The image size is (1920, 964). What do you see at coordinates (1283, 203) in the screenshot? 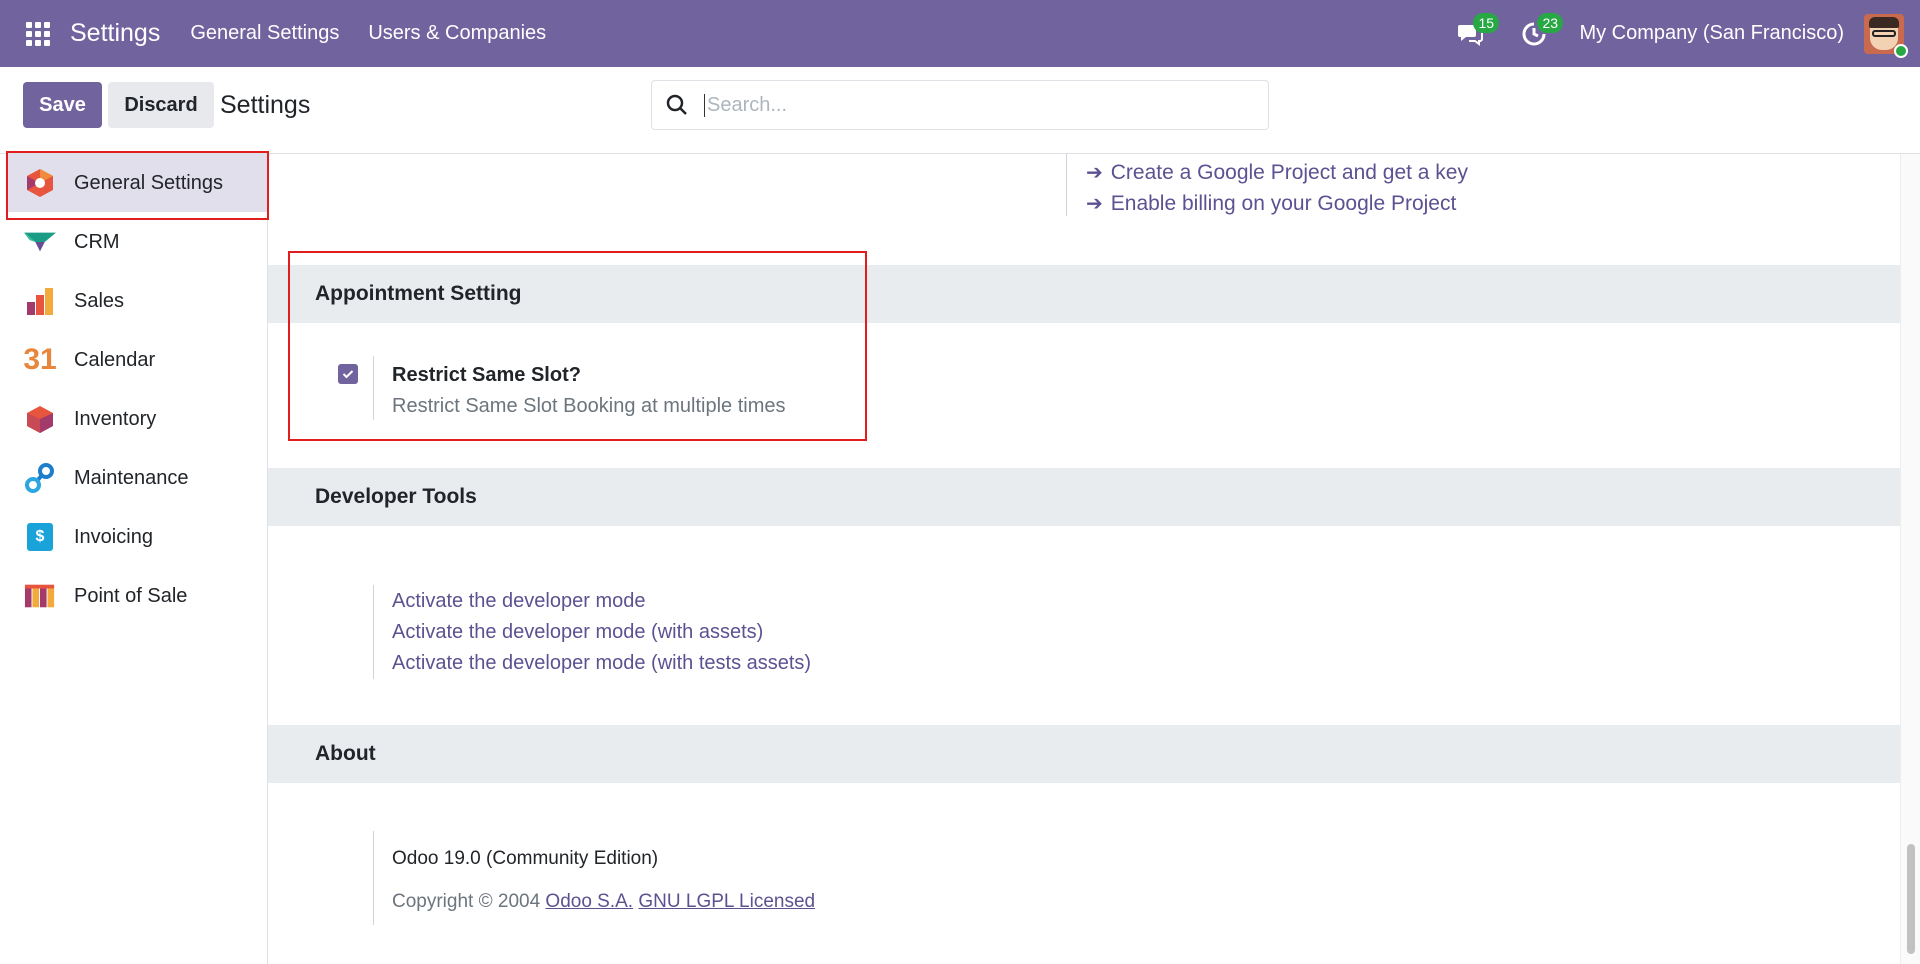
I see `link-text: Enable billing on your Google Project` at bounding box center [1283, 203].